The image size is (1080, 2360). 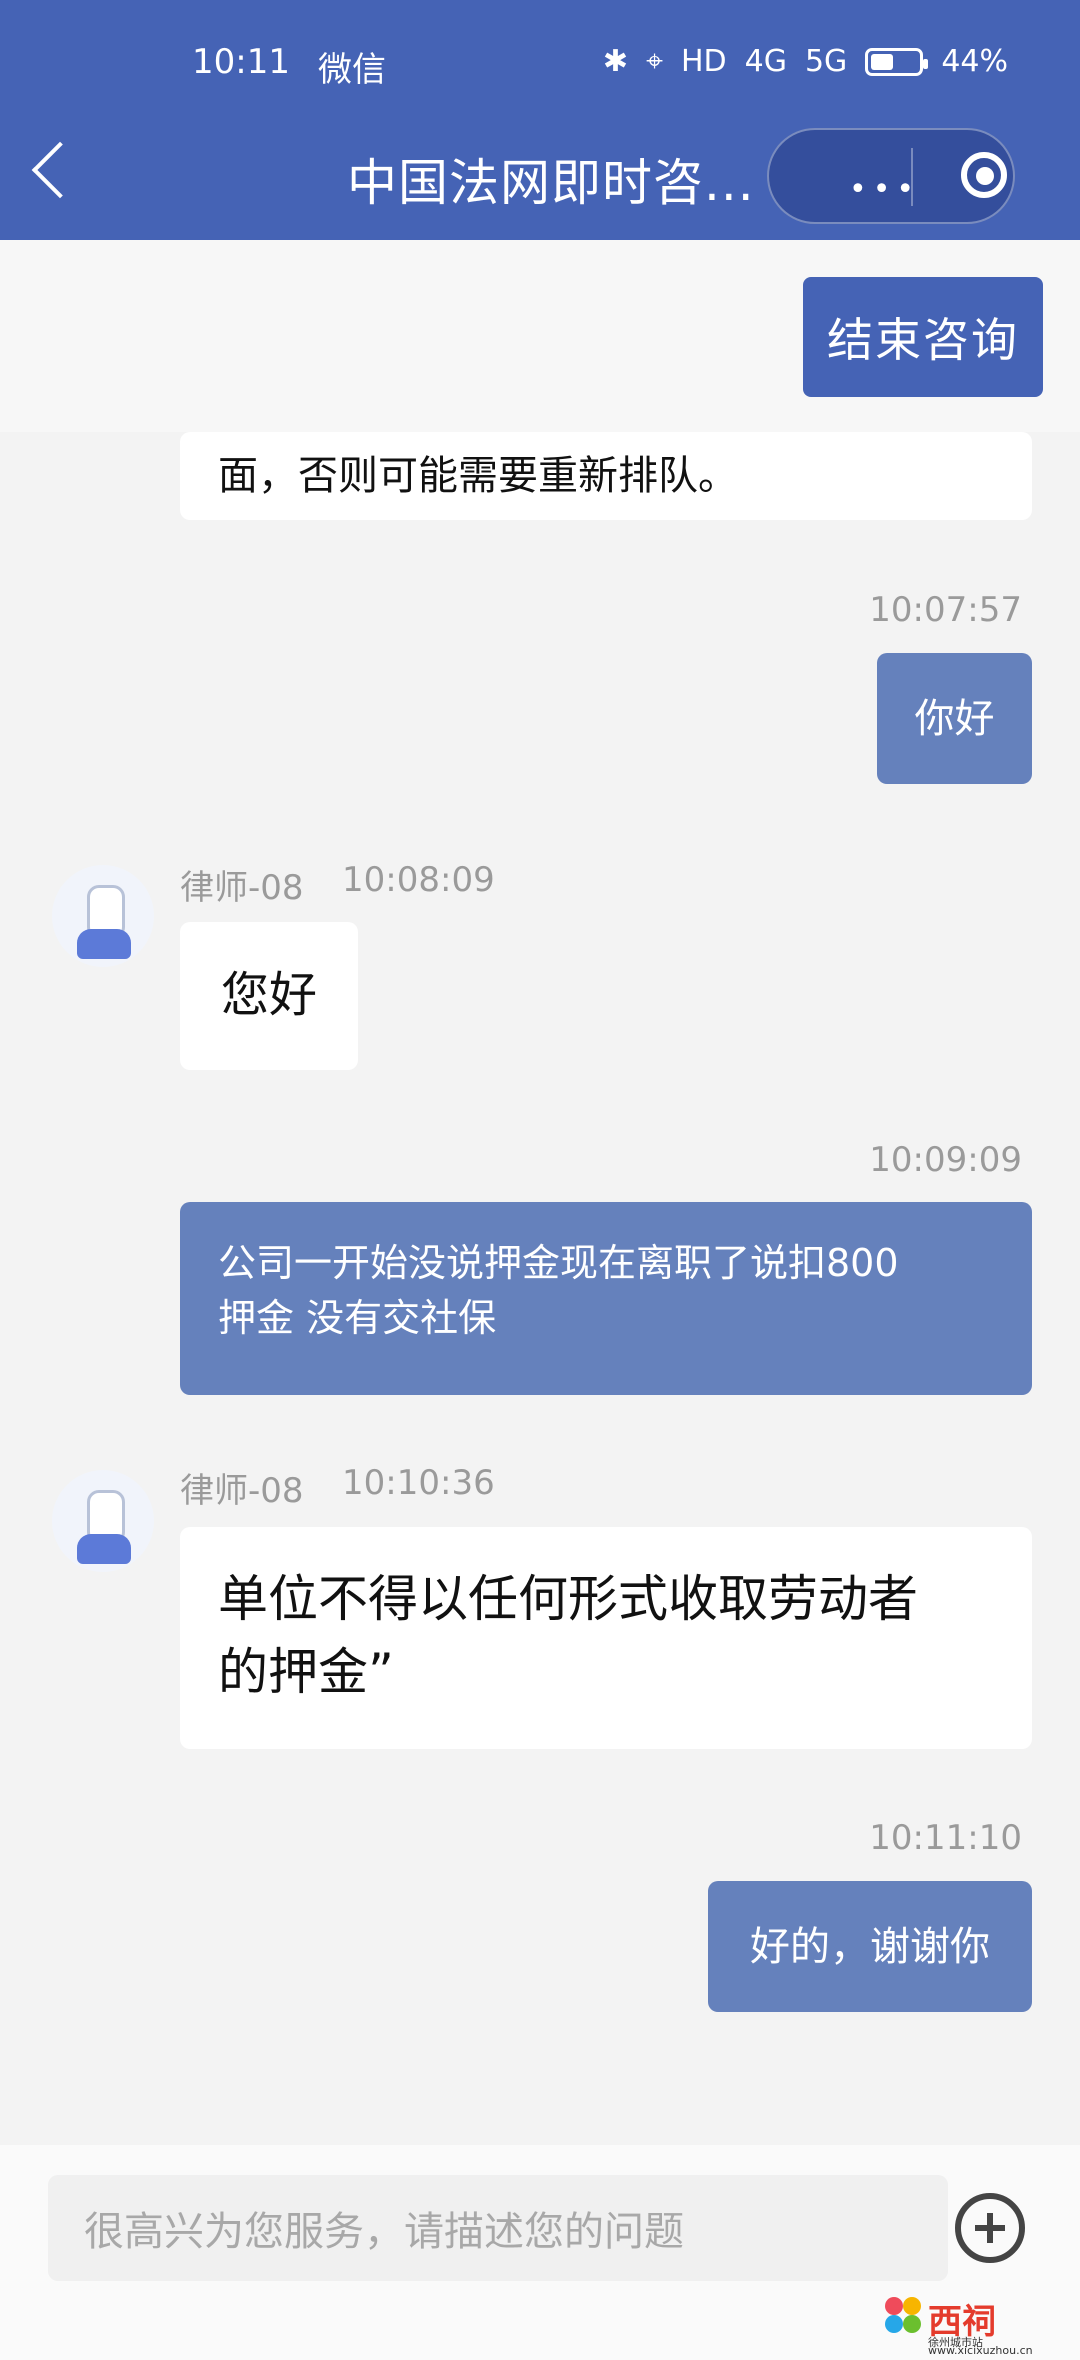 I want to click on lawyer-message-line-2: 的押金”, so click(x=306, y=1671).